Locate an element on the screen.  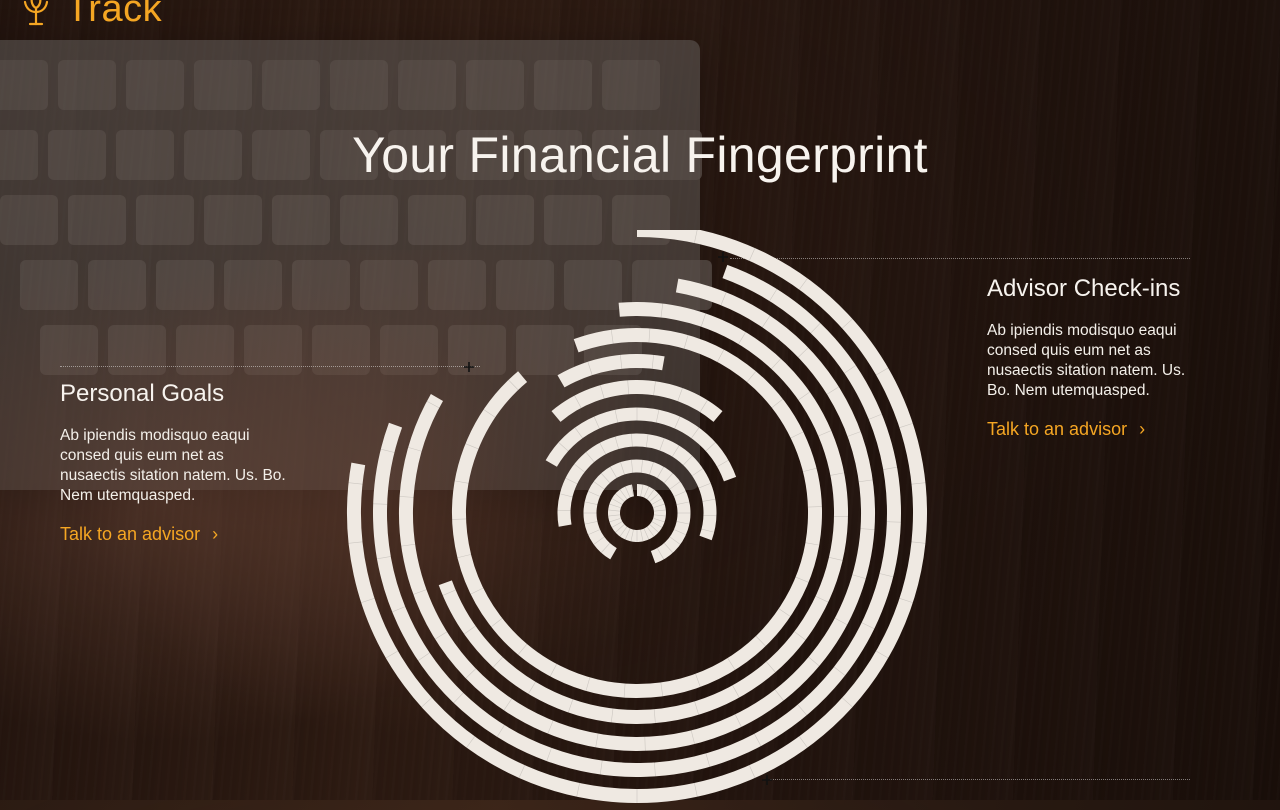
brand-name: Track is located at coordinates (114, 15).